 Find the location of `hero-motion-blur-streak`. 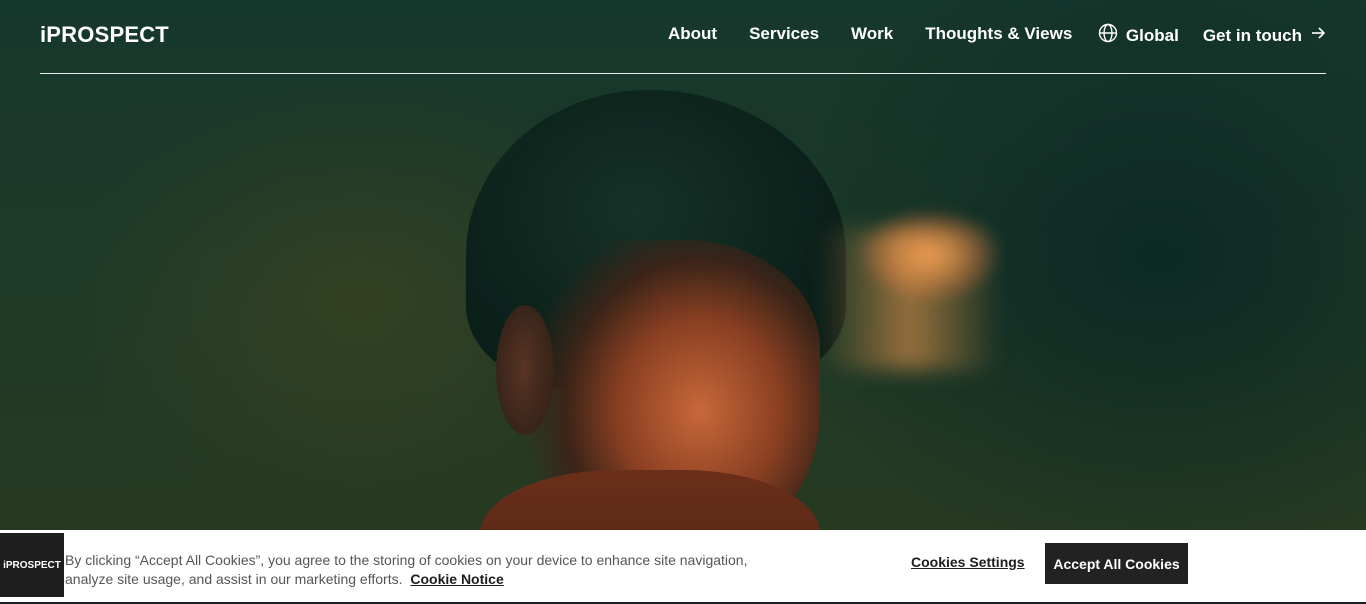

hero-motion-blur-streak is located at coordinates (910, 300).